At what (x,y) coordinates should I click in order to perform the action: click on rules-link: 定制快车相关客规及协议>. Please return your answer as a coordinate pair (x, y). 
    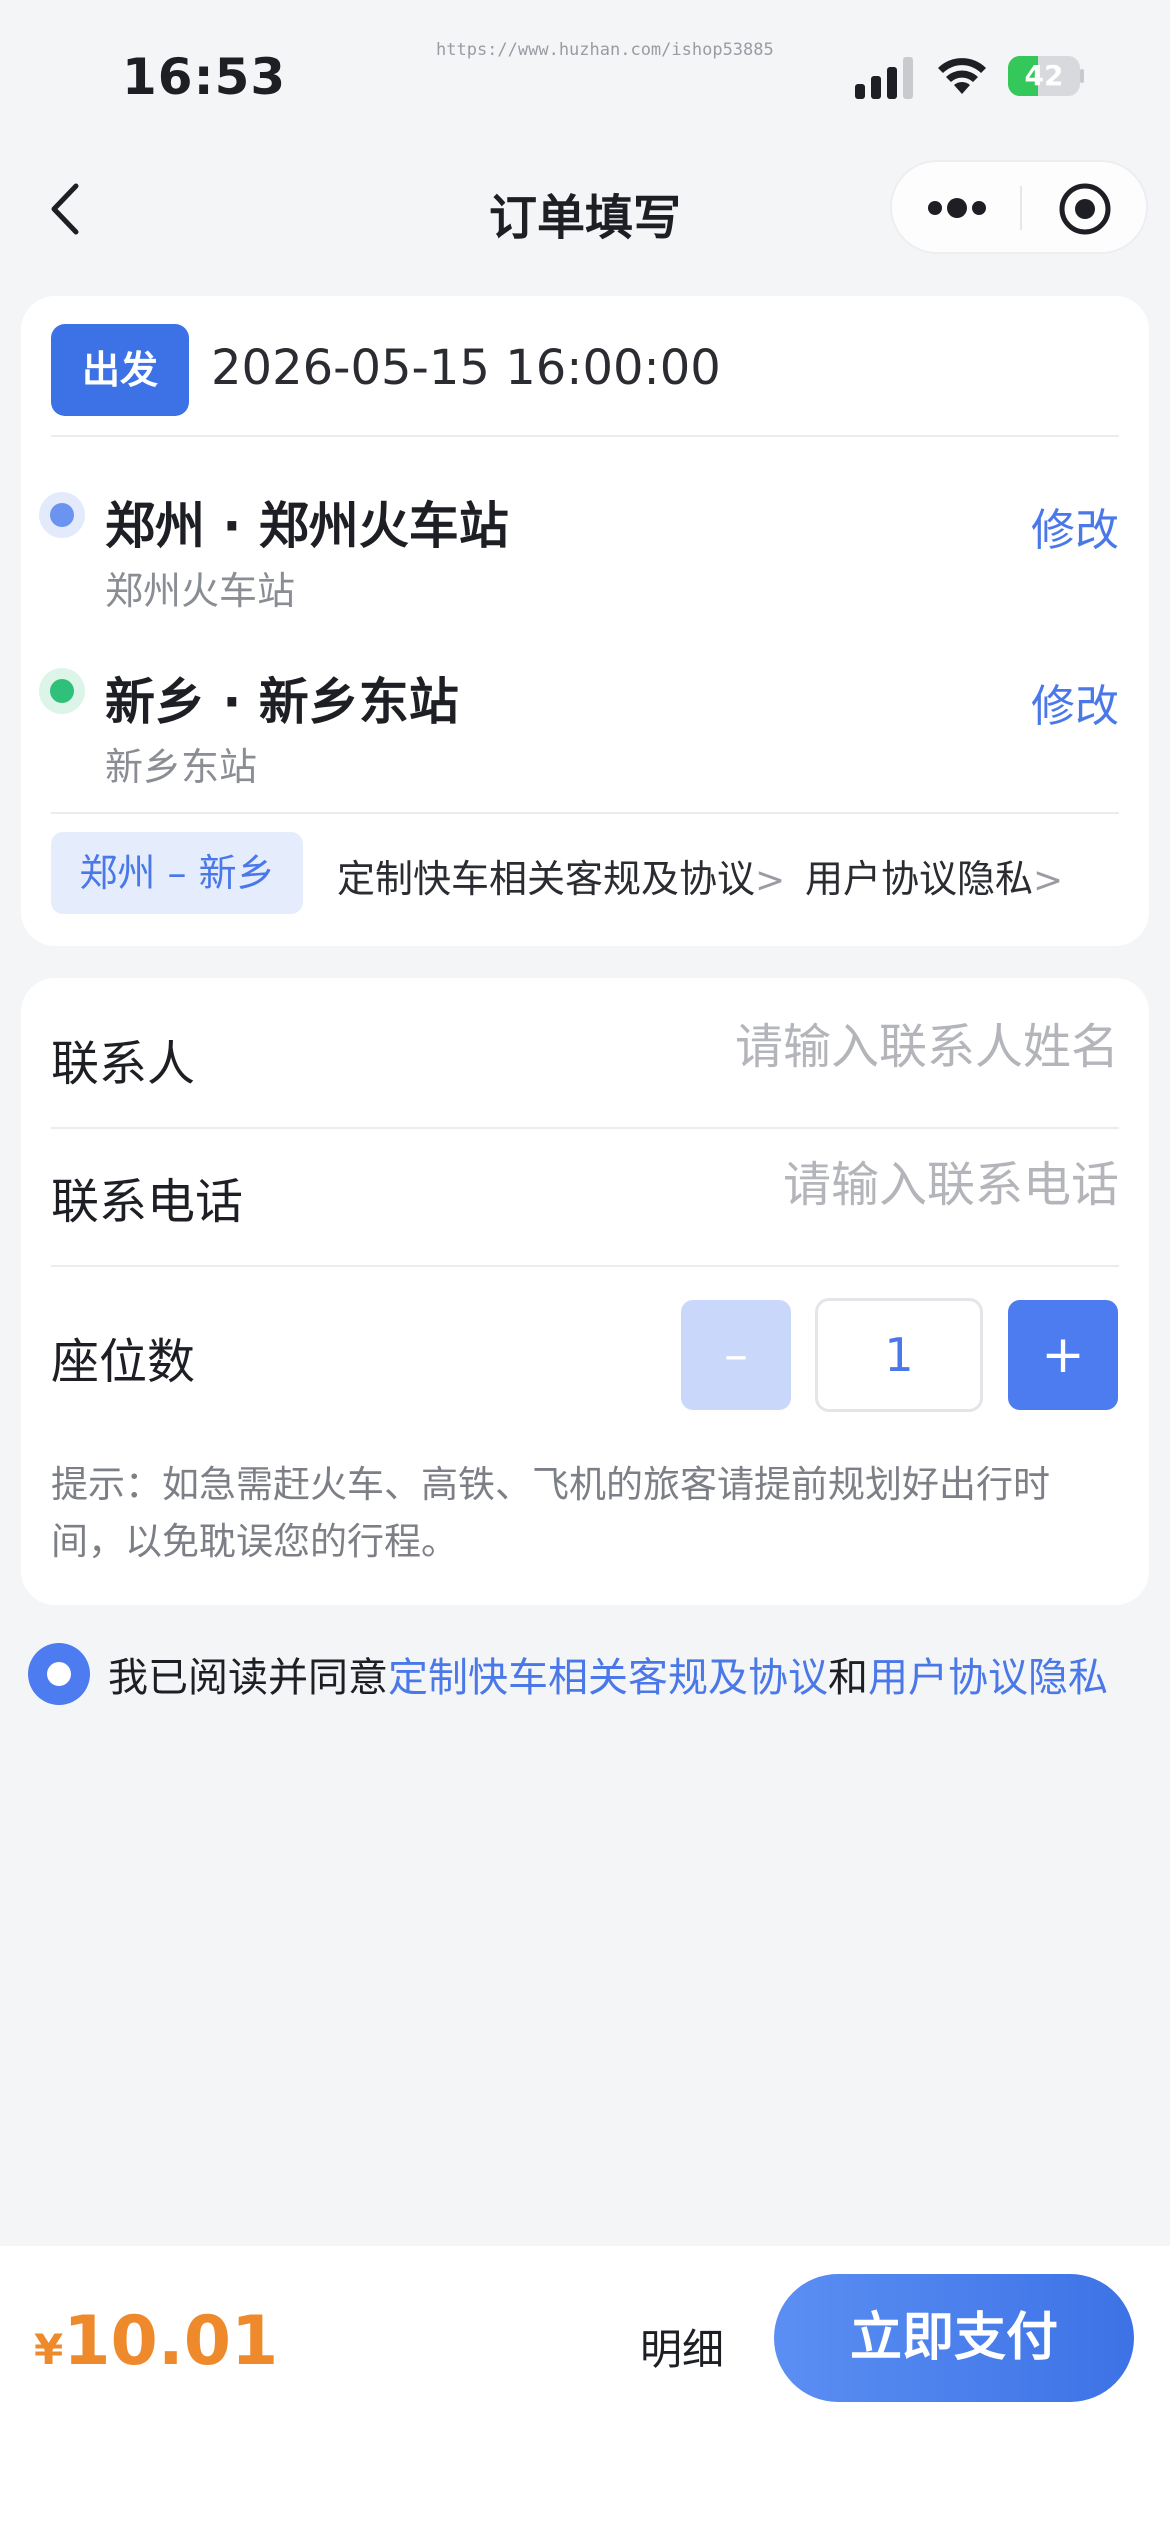
    Looking at the image, I should click on (561, 875).